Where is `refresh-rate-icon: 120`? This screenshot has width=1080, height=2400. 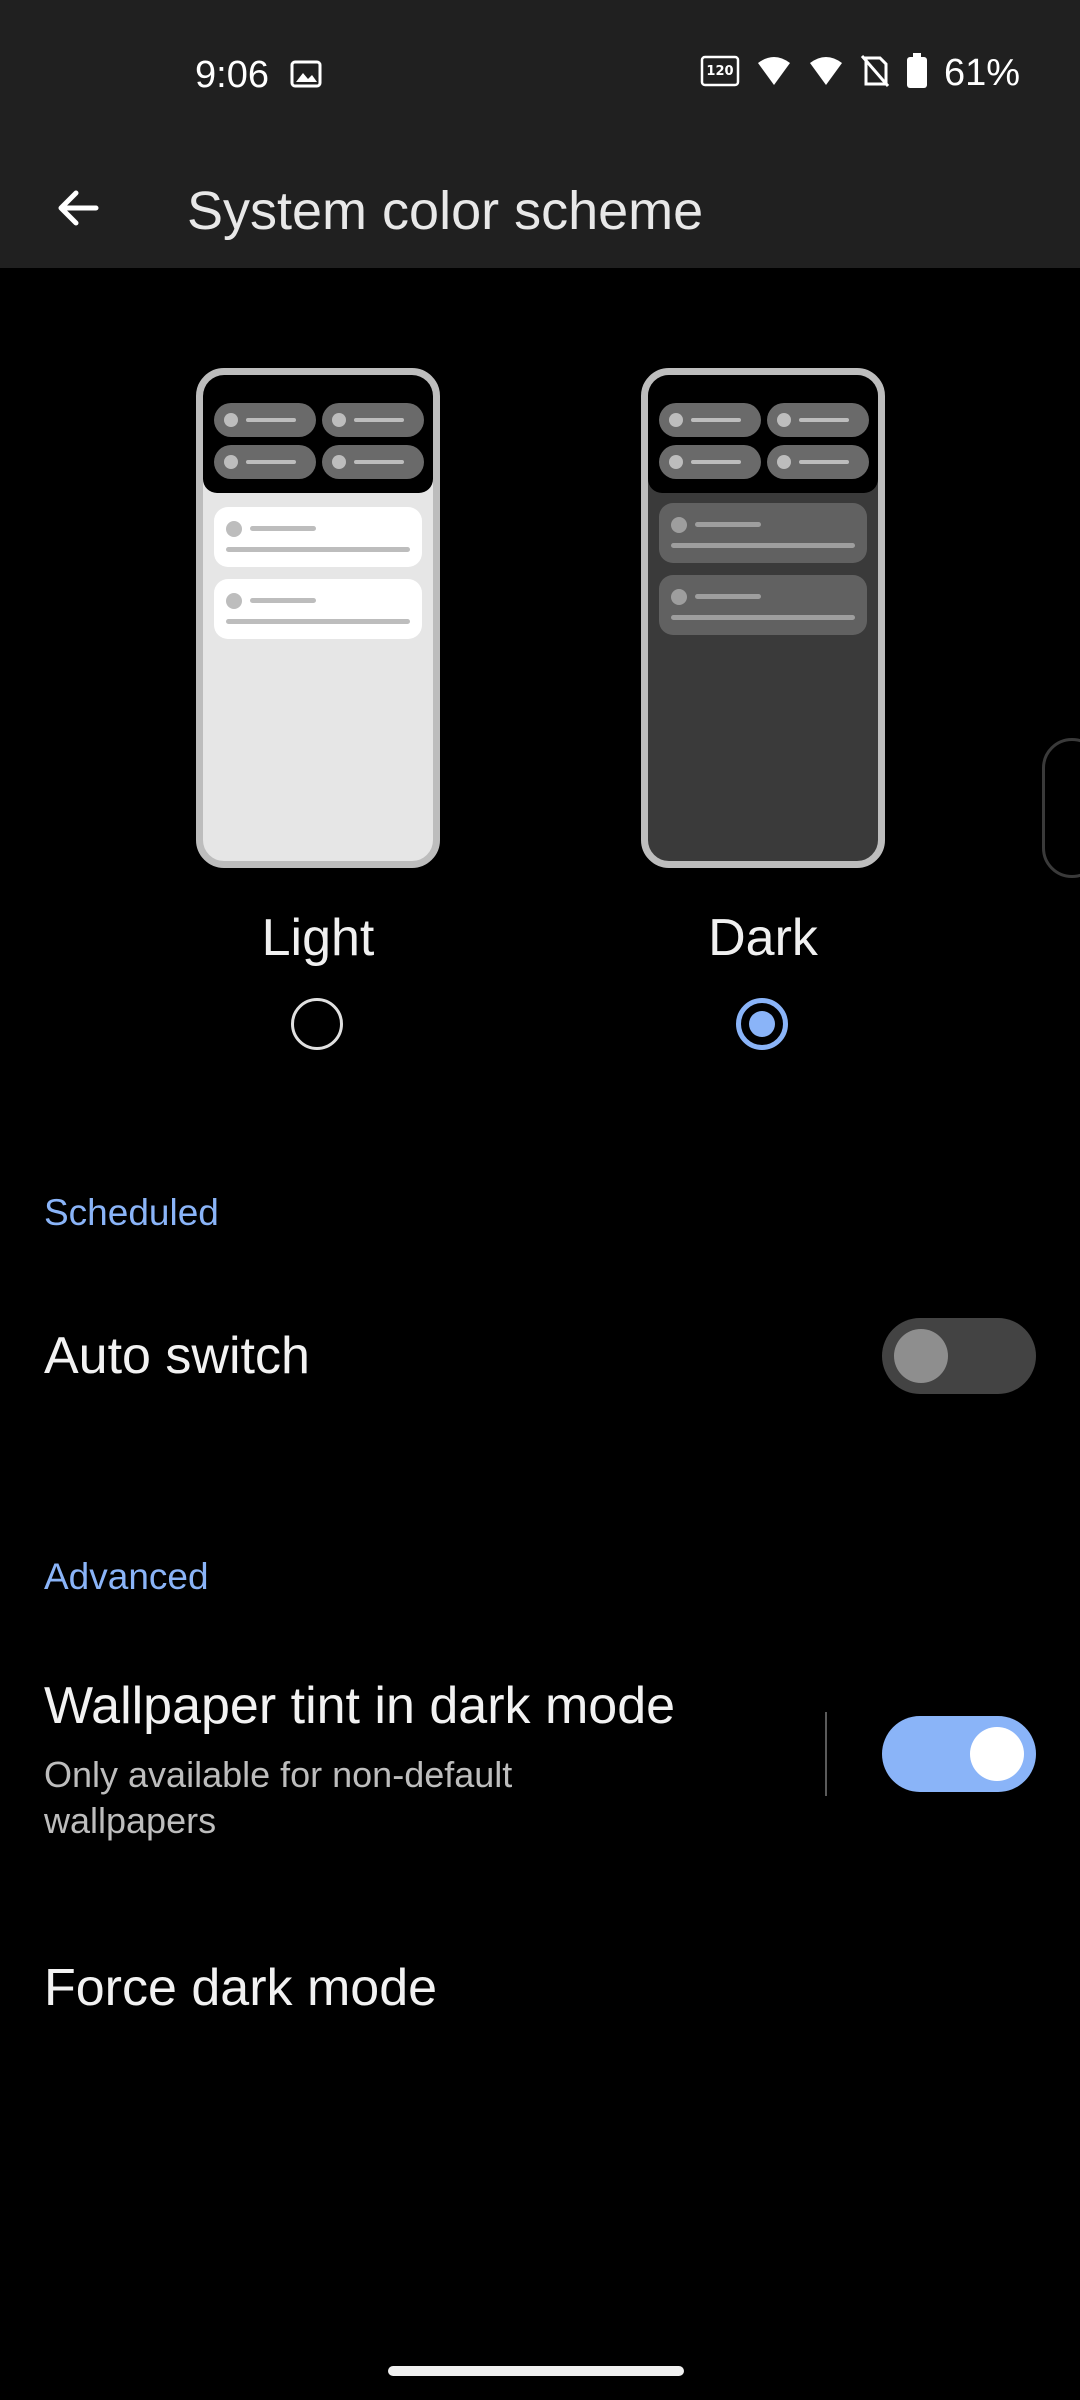 refresh-rate-icon: 120 is located at coordinates (720, 73).